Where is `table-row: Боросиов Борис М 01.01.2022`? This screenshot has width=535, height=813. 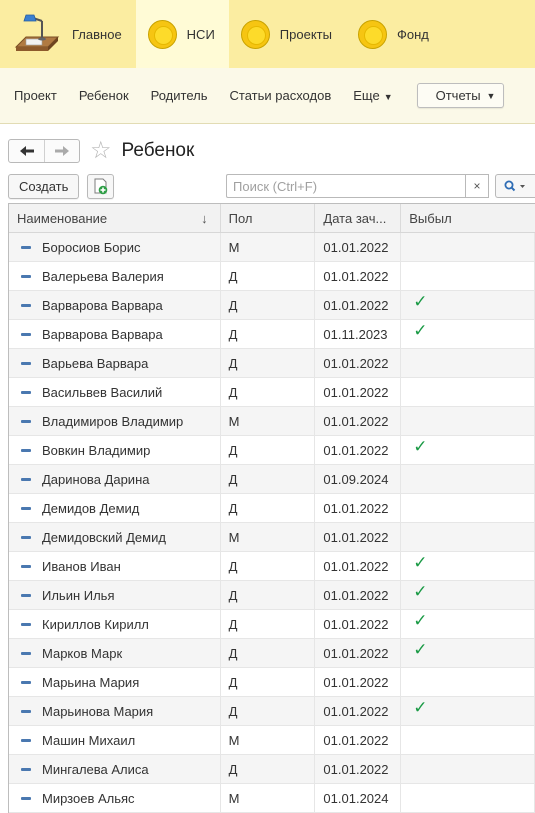 table-row: Боросиов Борис М 01.01.2022 is located at coordinates (272, 247).